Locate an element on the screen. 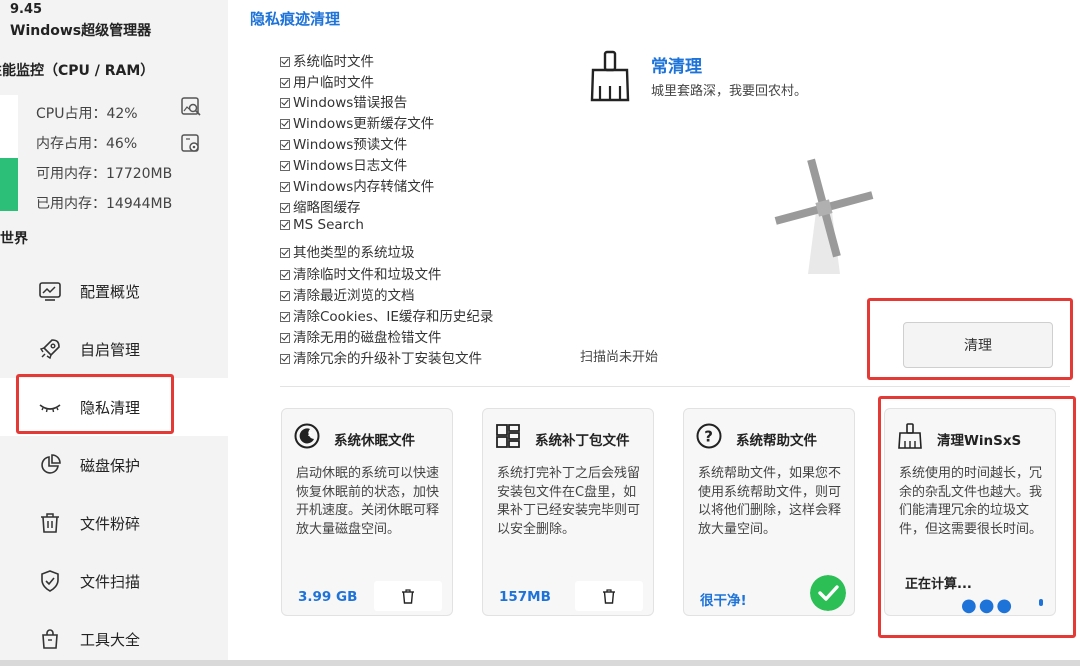 Image resolution: width=1080 pixels, height=666 pixels. checklist-item: 清除最近浏览的文档 is located at coordinates (347, 294).